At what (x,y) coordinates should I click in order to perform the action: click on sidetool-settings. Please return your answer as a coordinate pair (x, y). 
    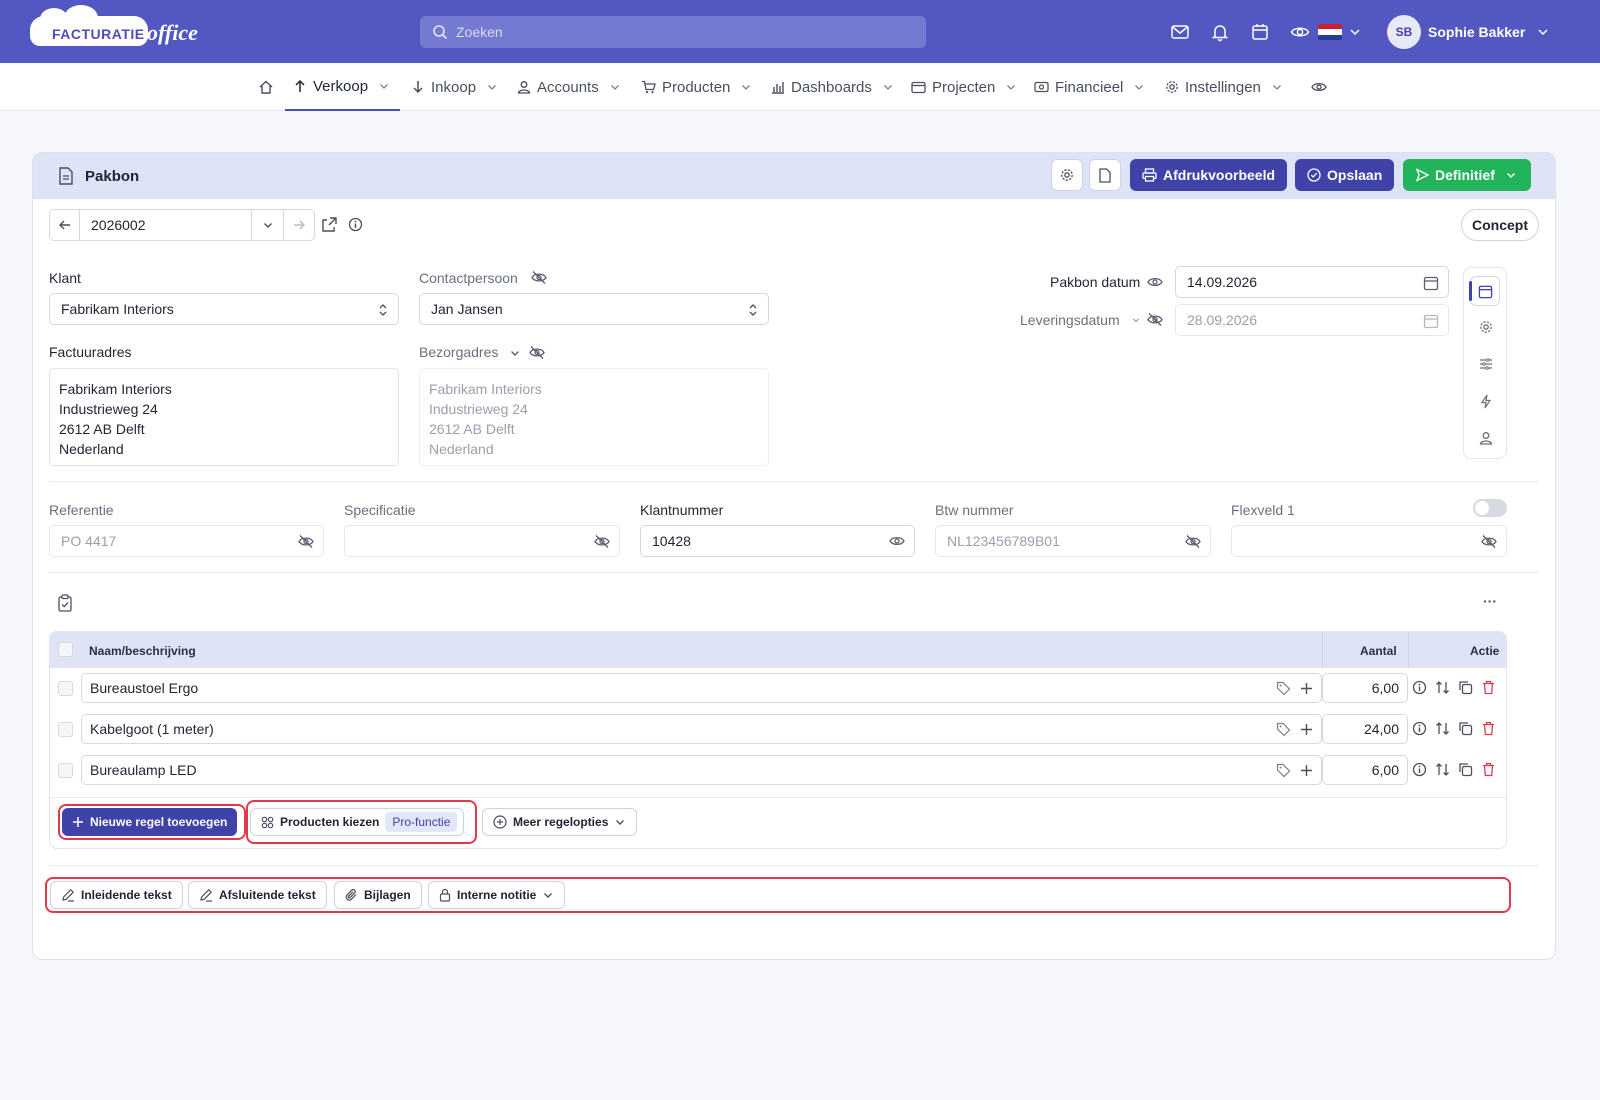
    Looking at the image, I should click on (1486, 327).